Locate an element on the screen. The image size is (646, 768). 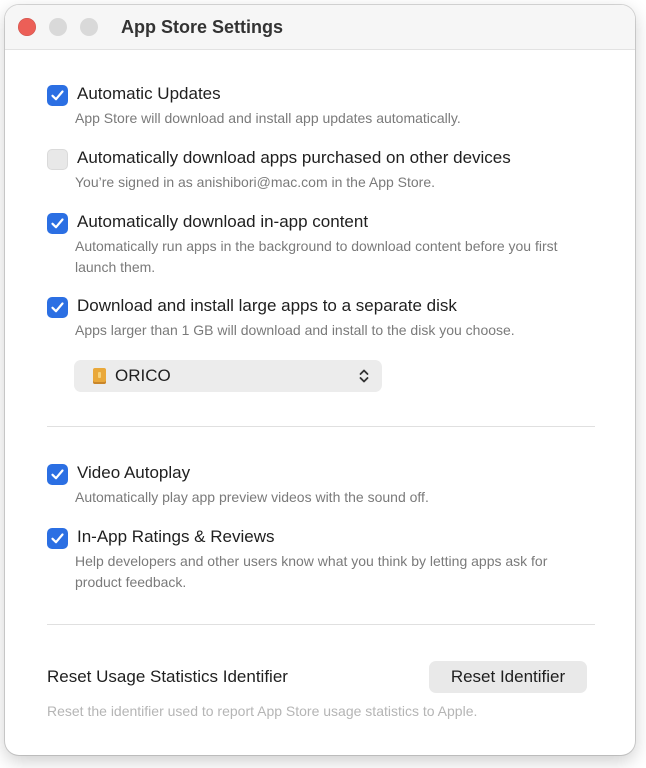
download-purchased-apps-checkbox is located at coordinates (57, 159).